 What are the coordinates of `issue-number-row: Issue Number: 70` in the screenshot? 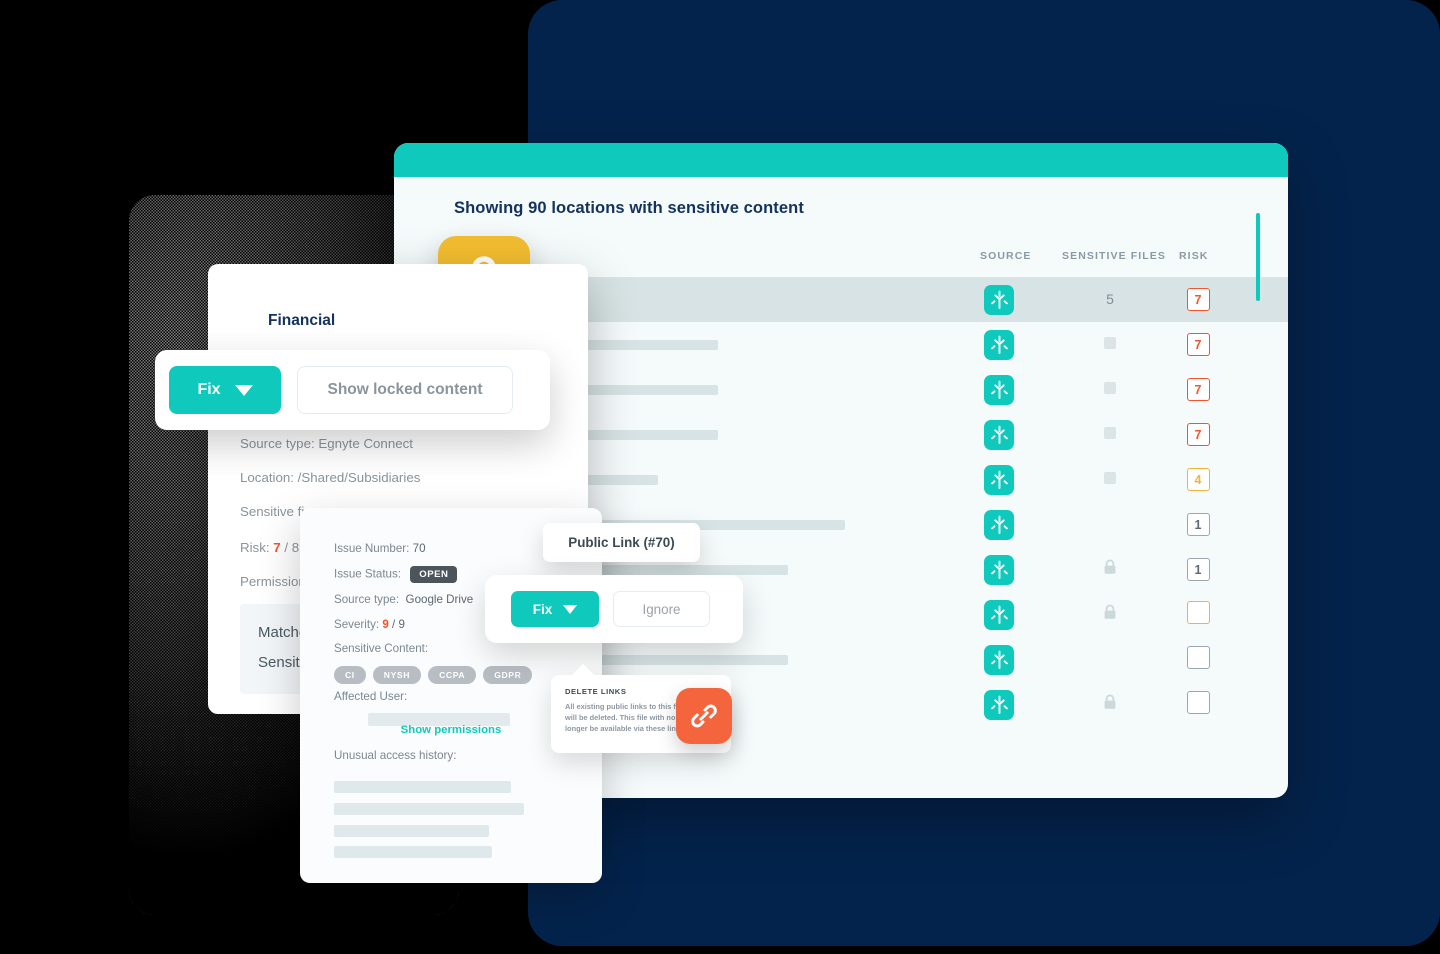 It's located at (380, 548).